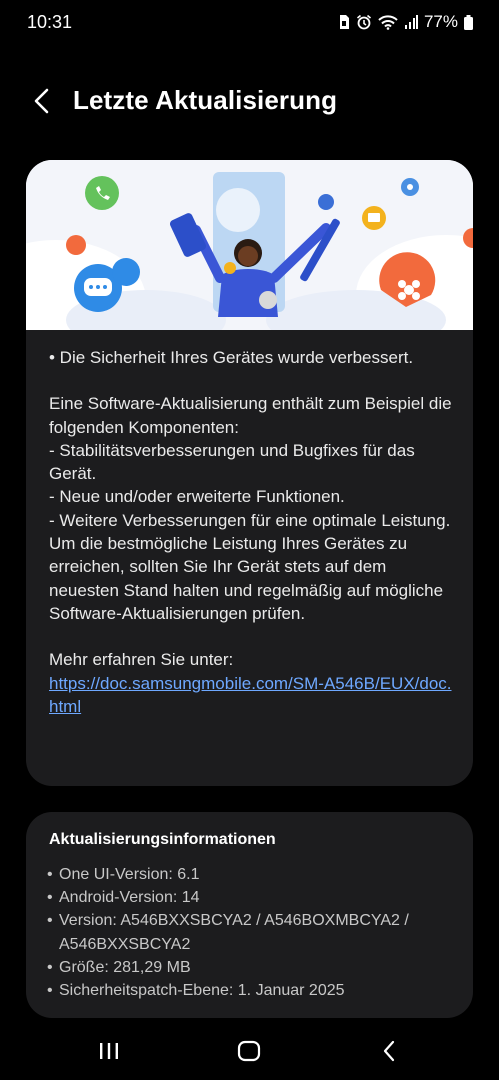 This screenshot has width=499, height=1080. What do you see at coordinates (252, 967) in the screenshot?
I see `update-size: Größe: 281,29 MB` at bounding box center [252, 967].